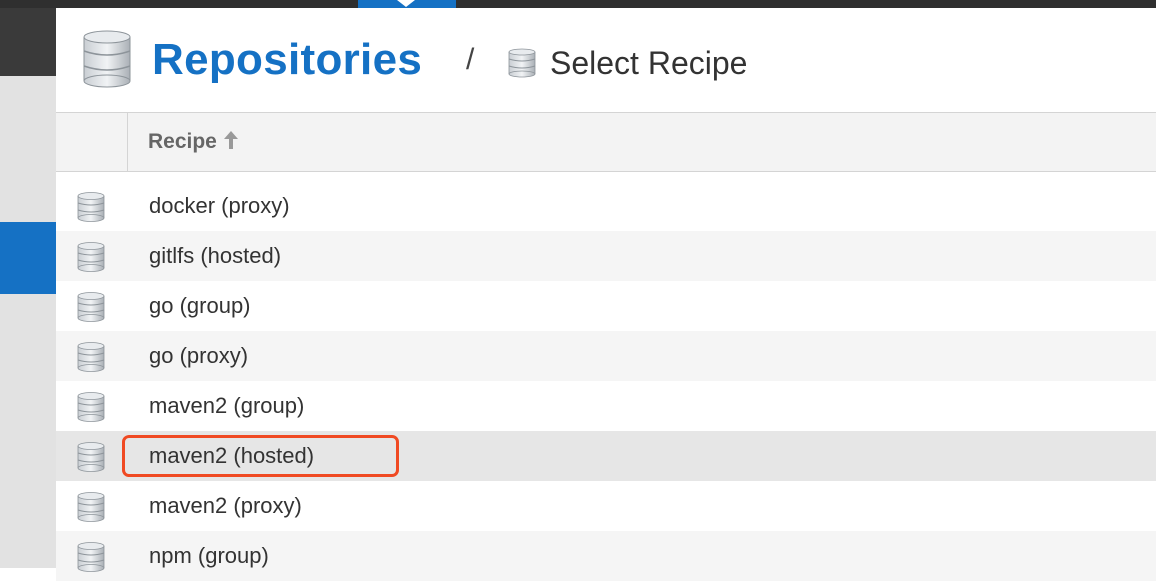 This screenshot has width=1156, height=581. Describe the element at coordinates (230, 140) in the screenshot. I see `arrow-up-icon` at that location.